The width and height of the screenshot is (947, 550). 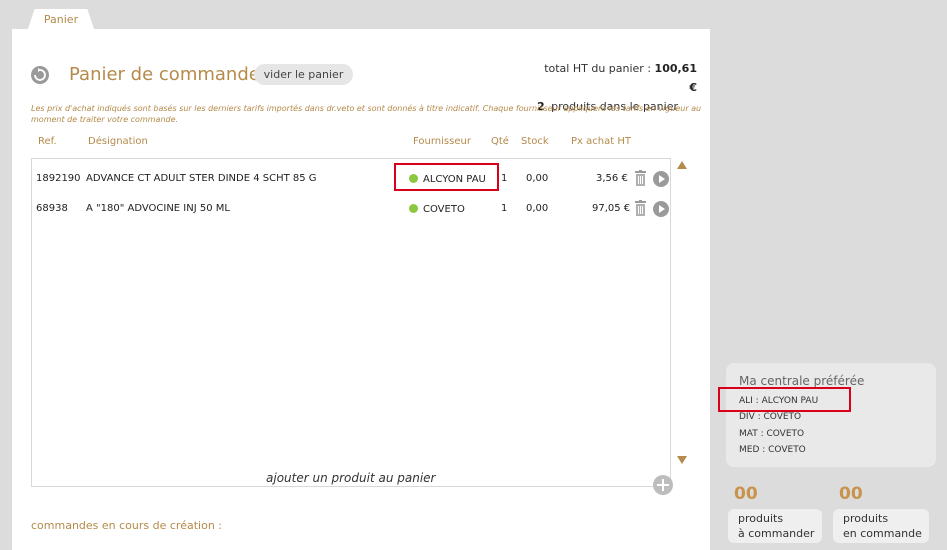 What do you see at coordinates (882, 533) in the screenshot?
I see `in-order-label: en commande` at bounding box center [882, 533].